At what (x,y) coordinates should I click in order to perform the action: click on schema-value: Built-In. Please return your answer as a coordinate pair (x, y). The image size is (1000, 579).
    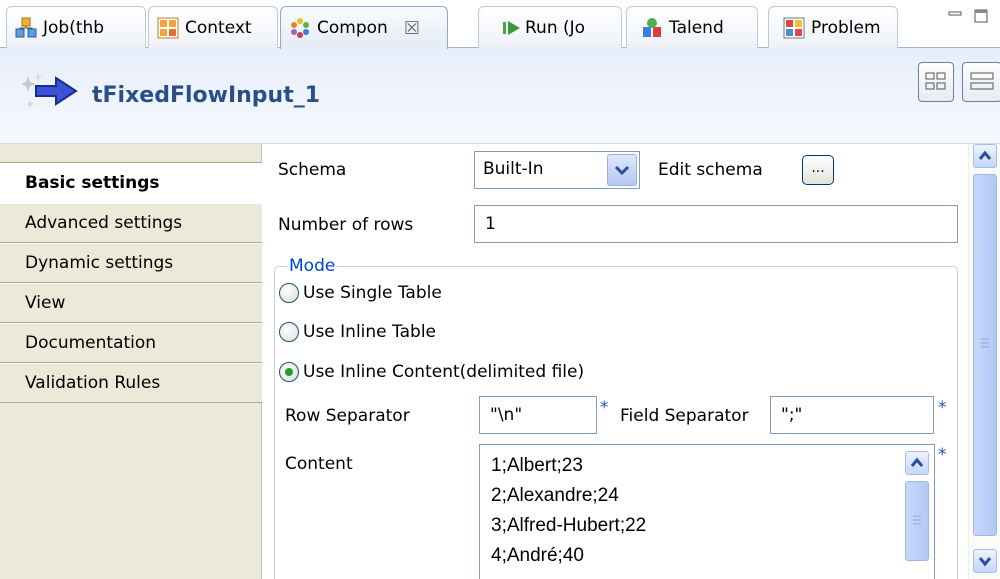
    Looking at the image, I should click on (513, 169).